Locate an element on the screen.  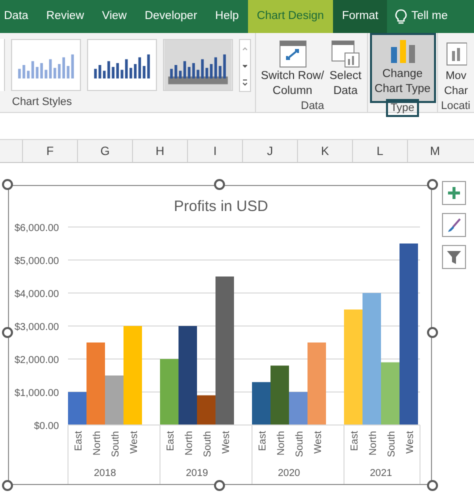
tell-me-button: Tell me is located at coordinates (417, 16).